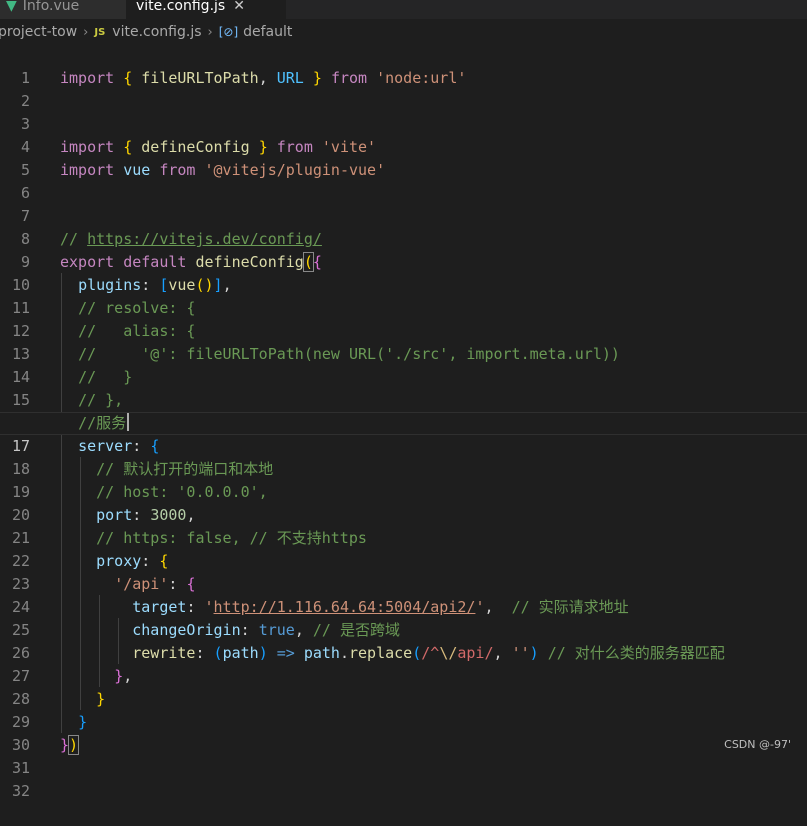 Image resolution: width=807 pixels, height=826 pixels. Describe the element at coordinates (164, 653) in the screenshot. I see `property: rewrite` at that location.